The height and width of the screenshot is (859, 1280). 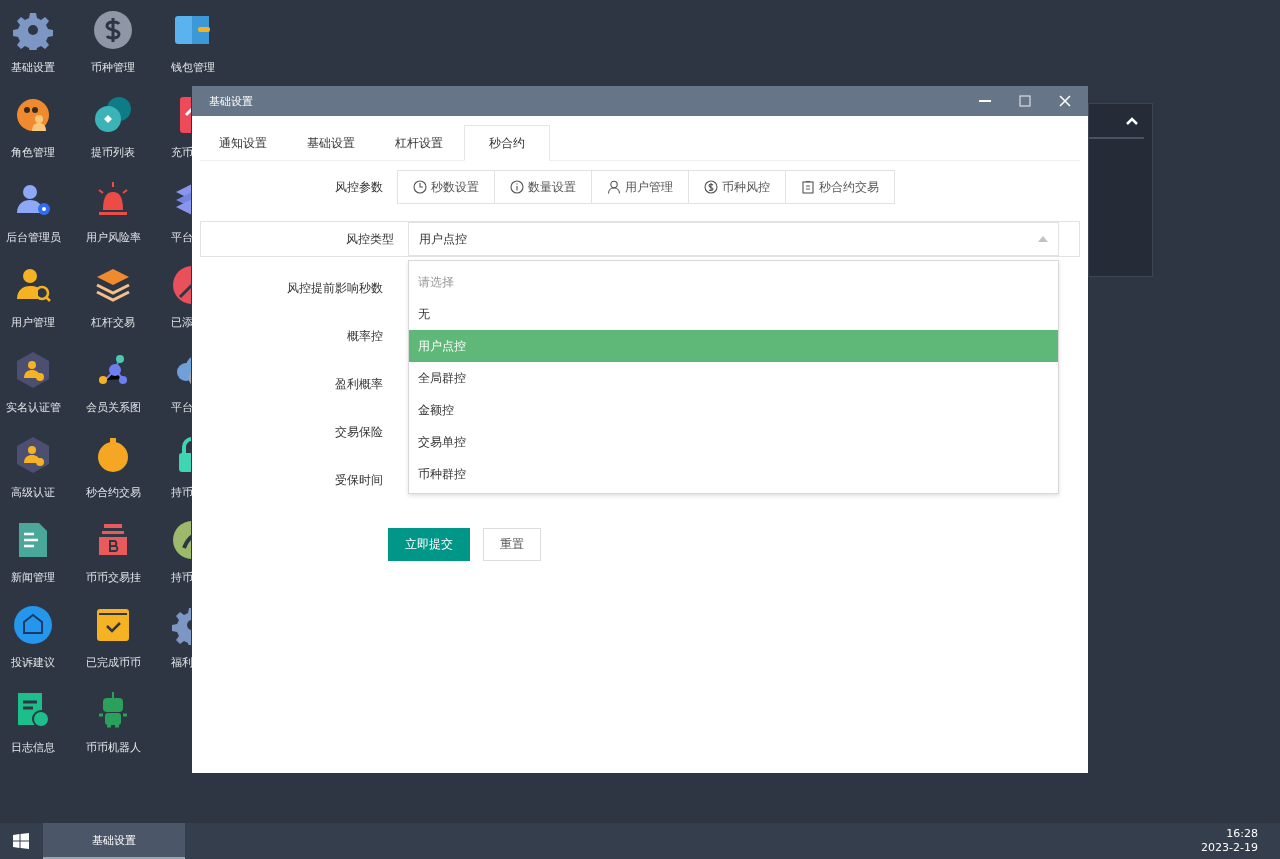 What do you see at coordinates (113, 747) in the screenshot?
I see `desktop-icon-label: 币币机器人` at bounding box center [113, 747].